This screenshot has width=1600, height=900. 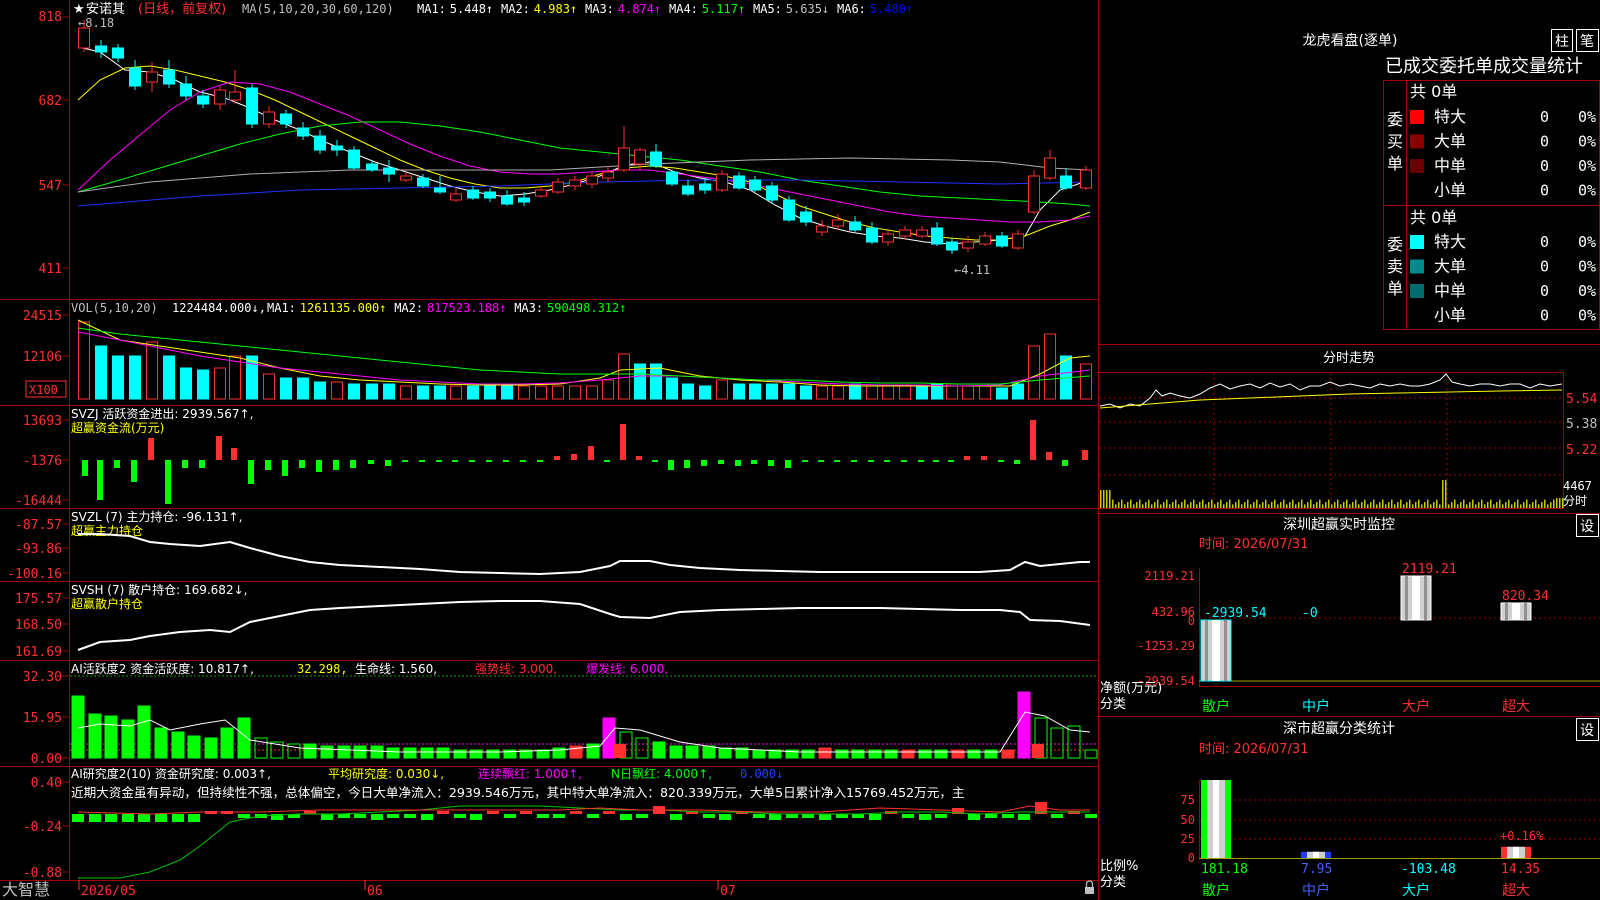 What do you see at coordinates (584, 175) in the screenshot?
I see `ma-gray-line` at bounding box center [584, 175].